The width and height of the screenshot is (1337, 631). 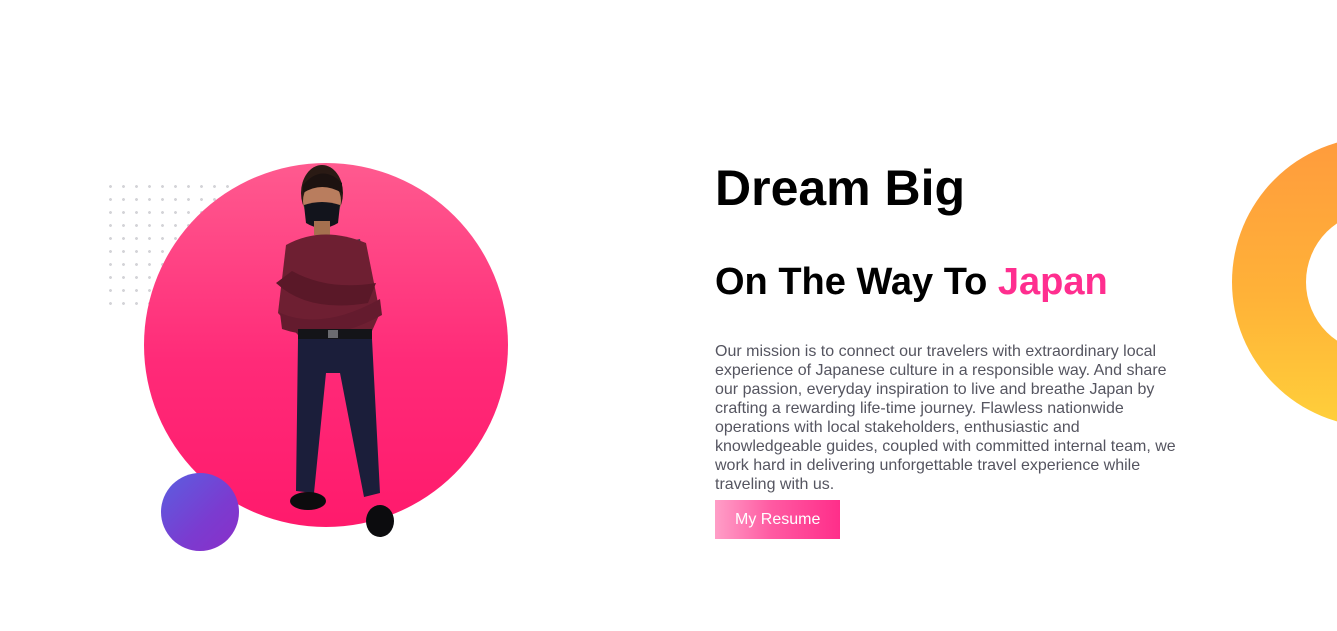 I want to click on person-portrait, so click(x=335, y=351).